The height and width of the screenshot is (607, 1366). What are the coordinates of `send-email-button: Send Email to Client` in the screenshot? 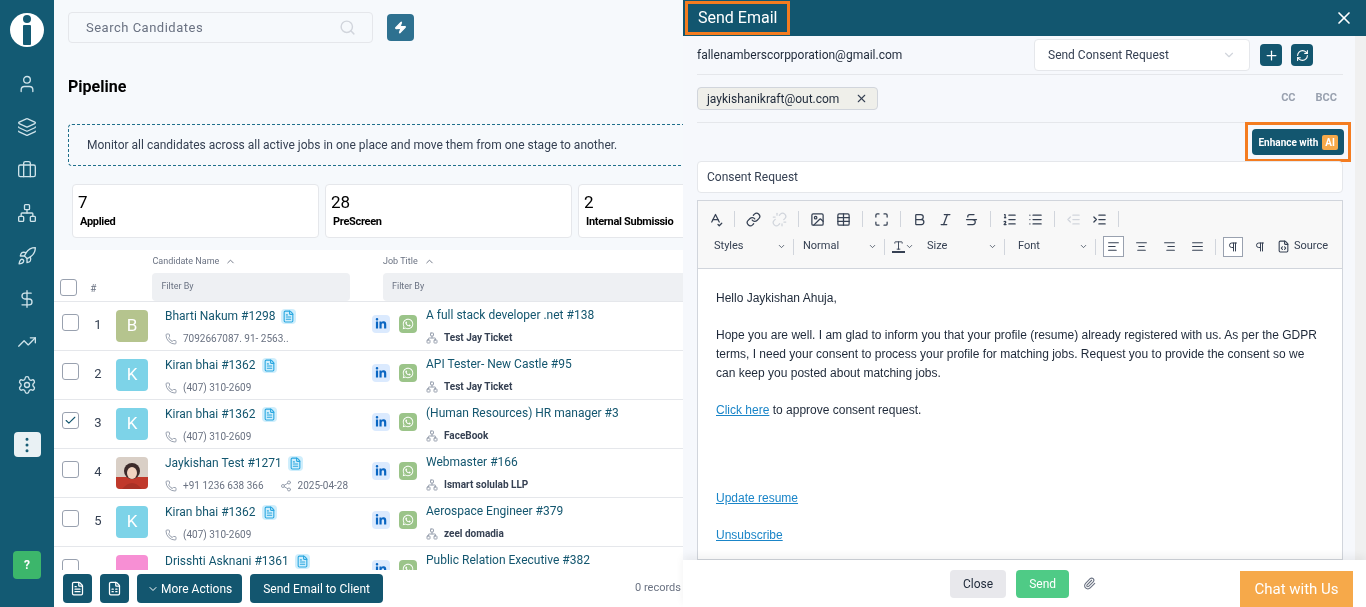 It's located at (316, 588).